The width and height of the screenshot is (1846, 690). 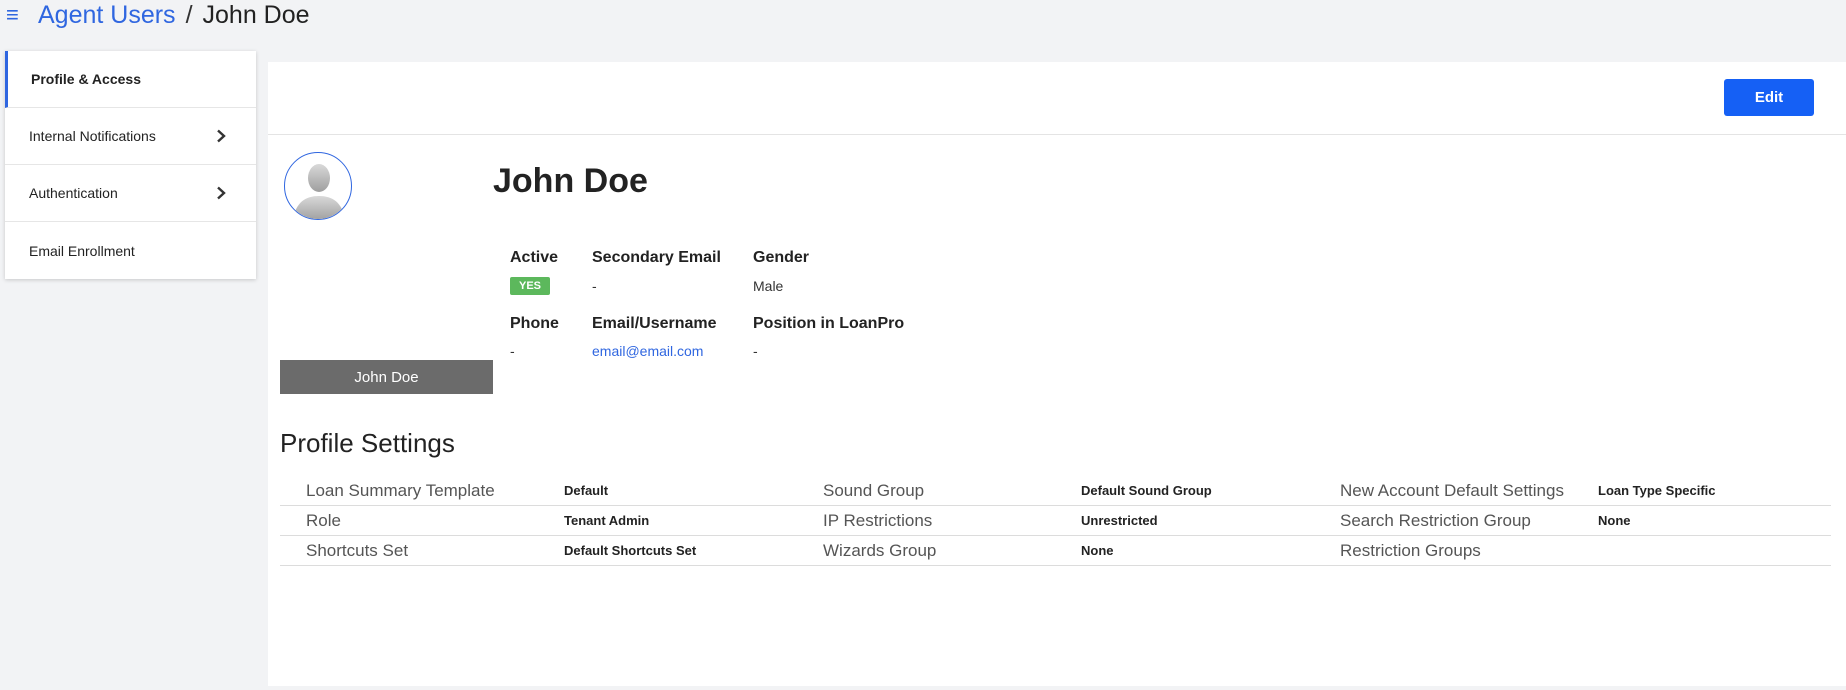 I want to click on settings-label: IP Restrictions, so click(x=878, y=520).